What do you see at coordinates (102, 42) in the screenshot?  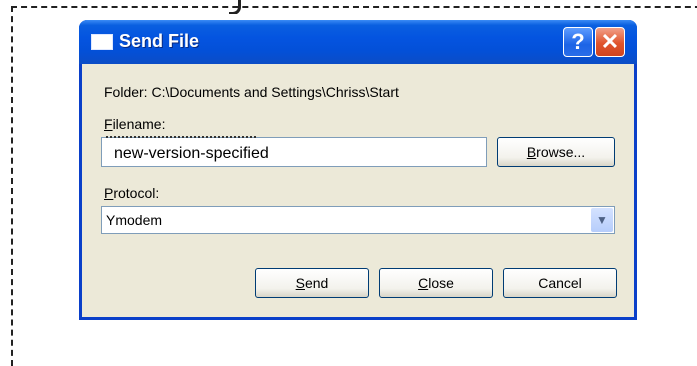 I see `window-icon` at bounding box center [102, 42].